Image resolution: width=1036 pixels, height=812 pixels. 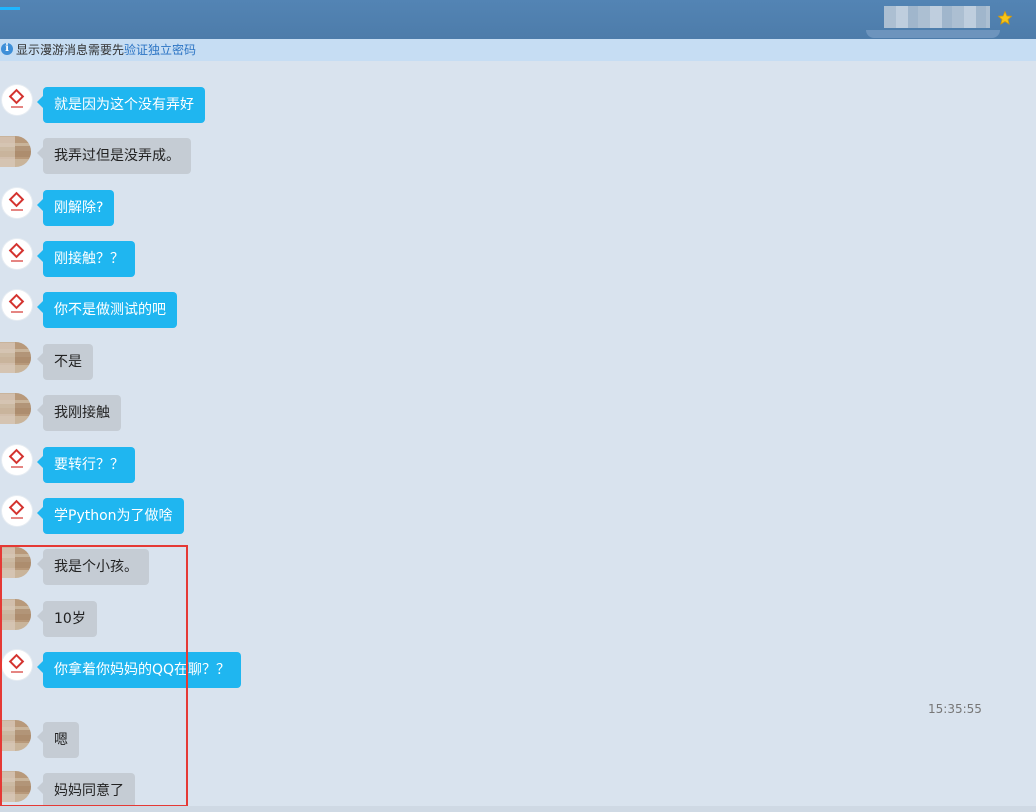 What do you see at coordinates (955, 709) in the screenshot?
I see `message-timestamp: 15:35:55` at bounding box center [955, 709].